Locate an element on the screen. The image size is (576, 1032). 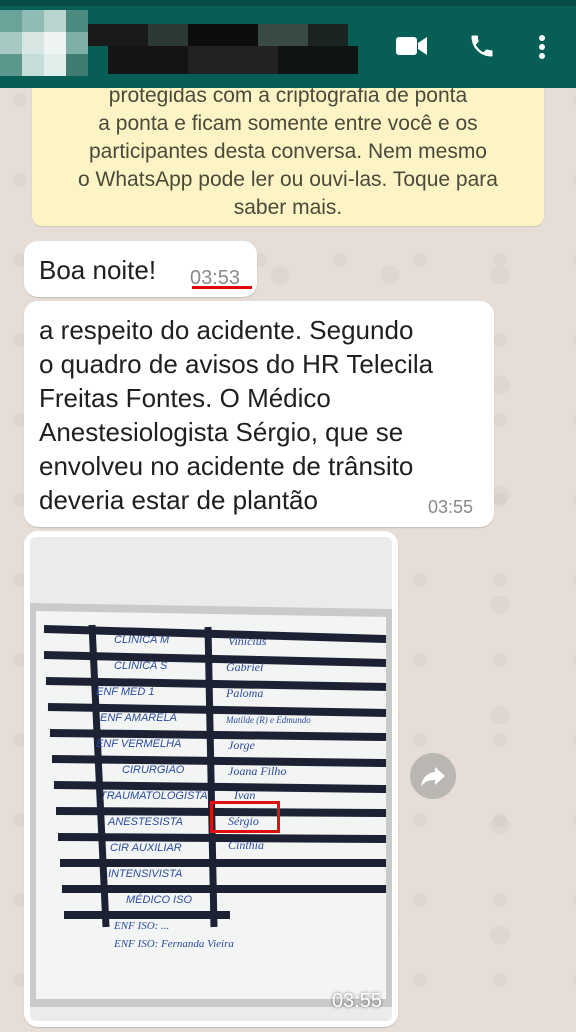
image-timestamp: 03:55 is located at coordinates (356, 1001).